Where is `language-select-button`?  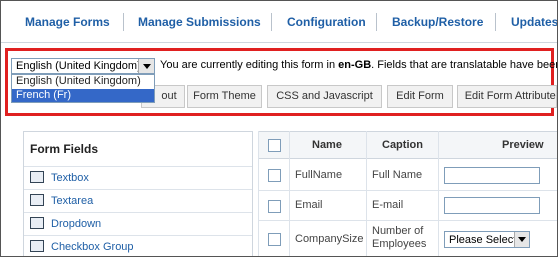
language-select-button is located at coordinates (146, 66).